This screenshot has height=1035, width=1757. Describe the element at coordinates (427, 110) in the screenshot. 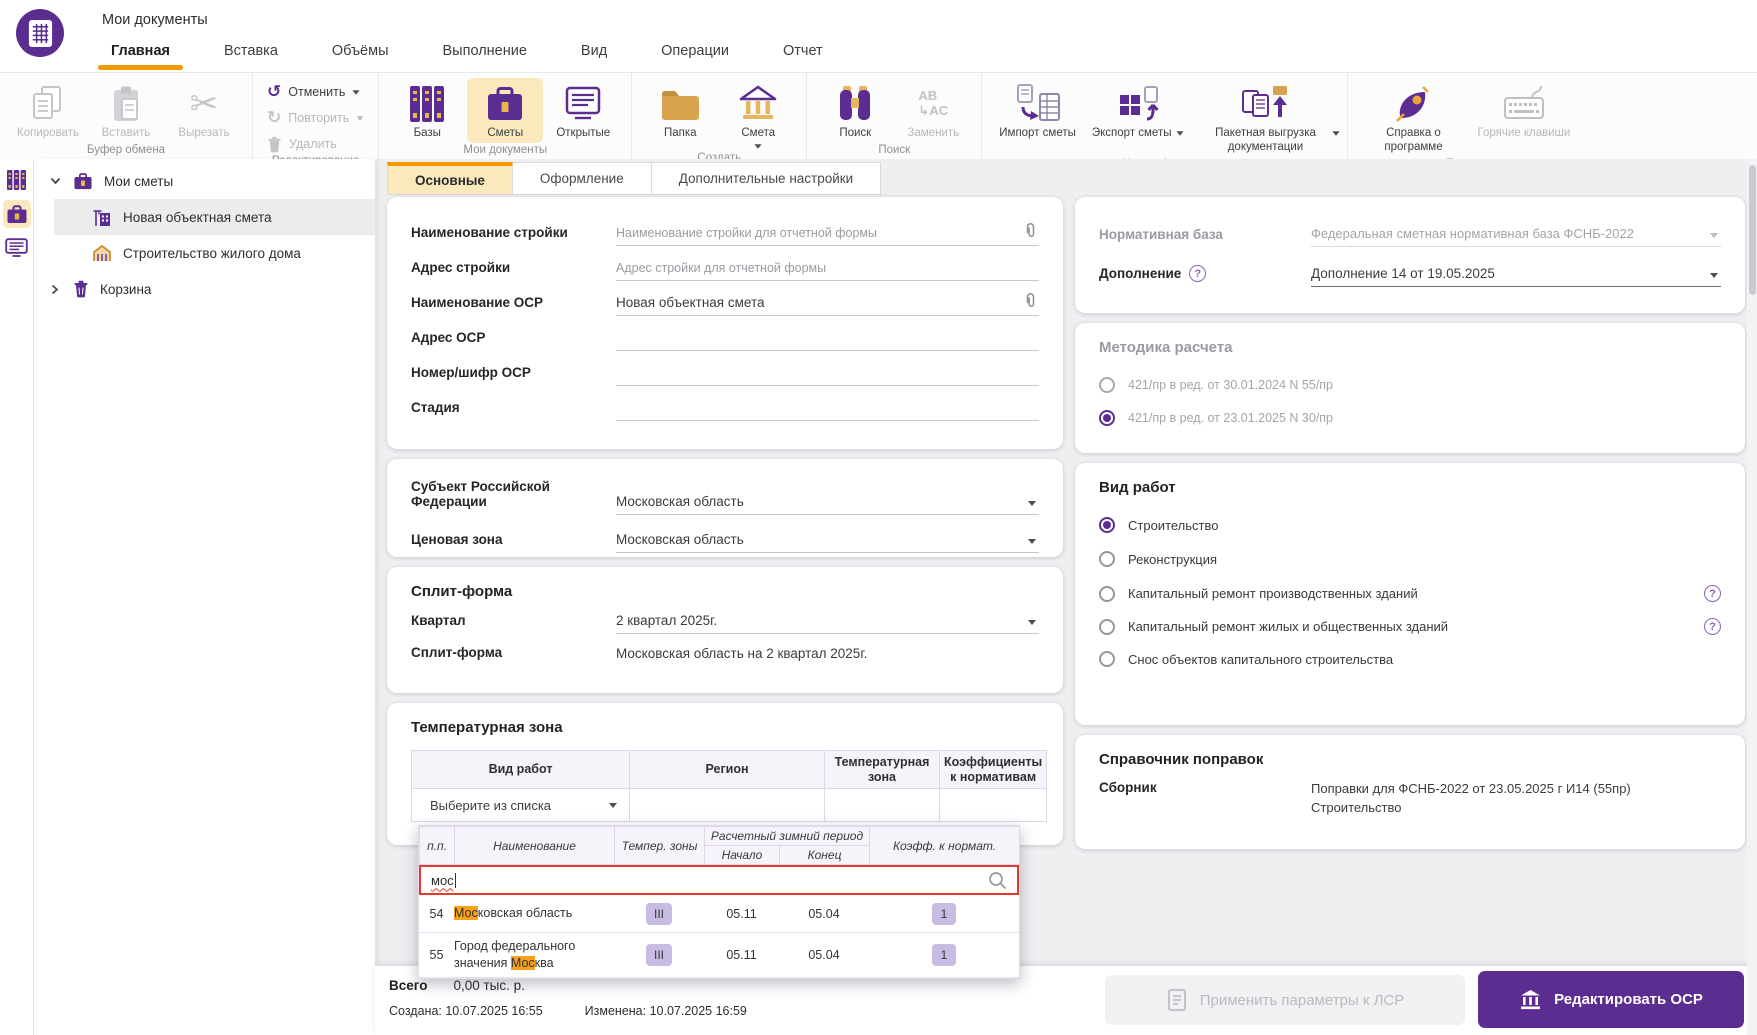

I see `bases-button: Базы` at that location.